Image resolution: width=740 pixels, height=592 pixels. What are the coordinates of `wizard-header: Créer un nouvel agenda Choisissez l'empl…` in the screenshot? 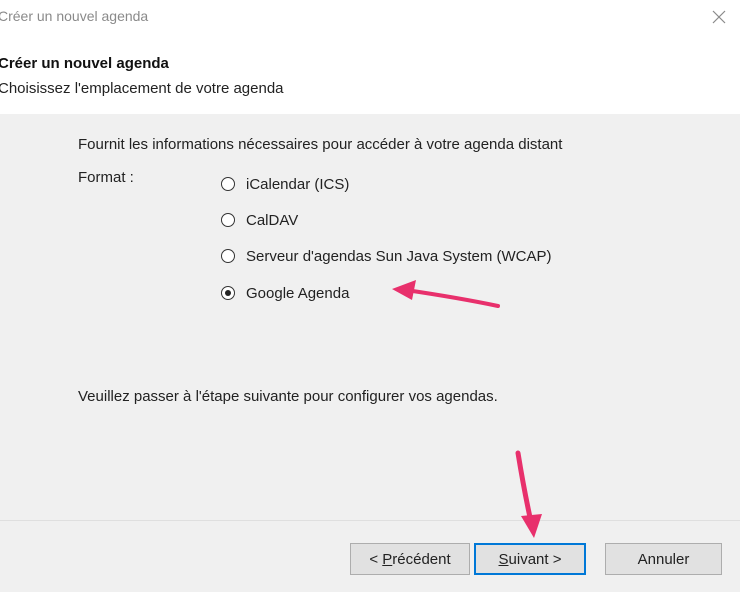 It's located at (370, 75).